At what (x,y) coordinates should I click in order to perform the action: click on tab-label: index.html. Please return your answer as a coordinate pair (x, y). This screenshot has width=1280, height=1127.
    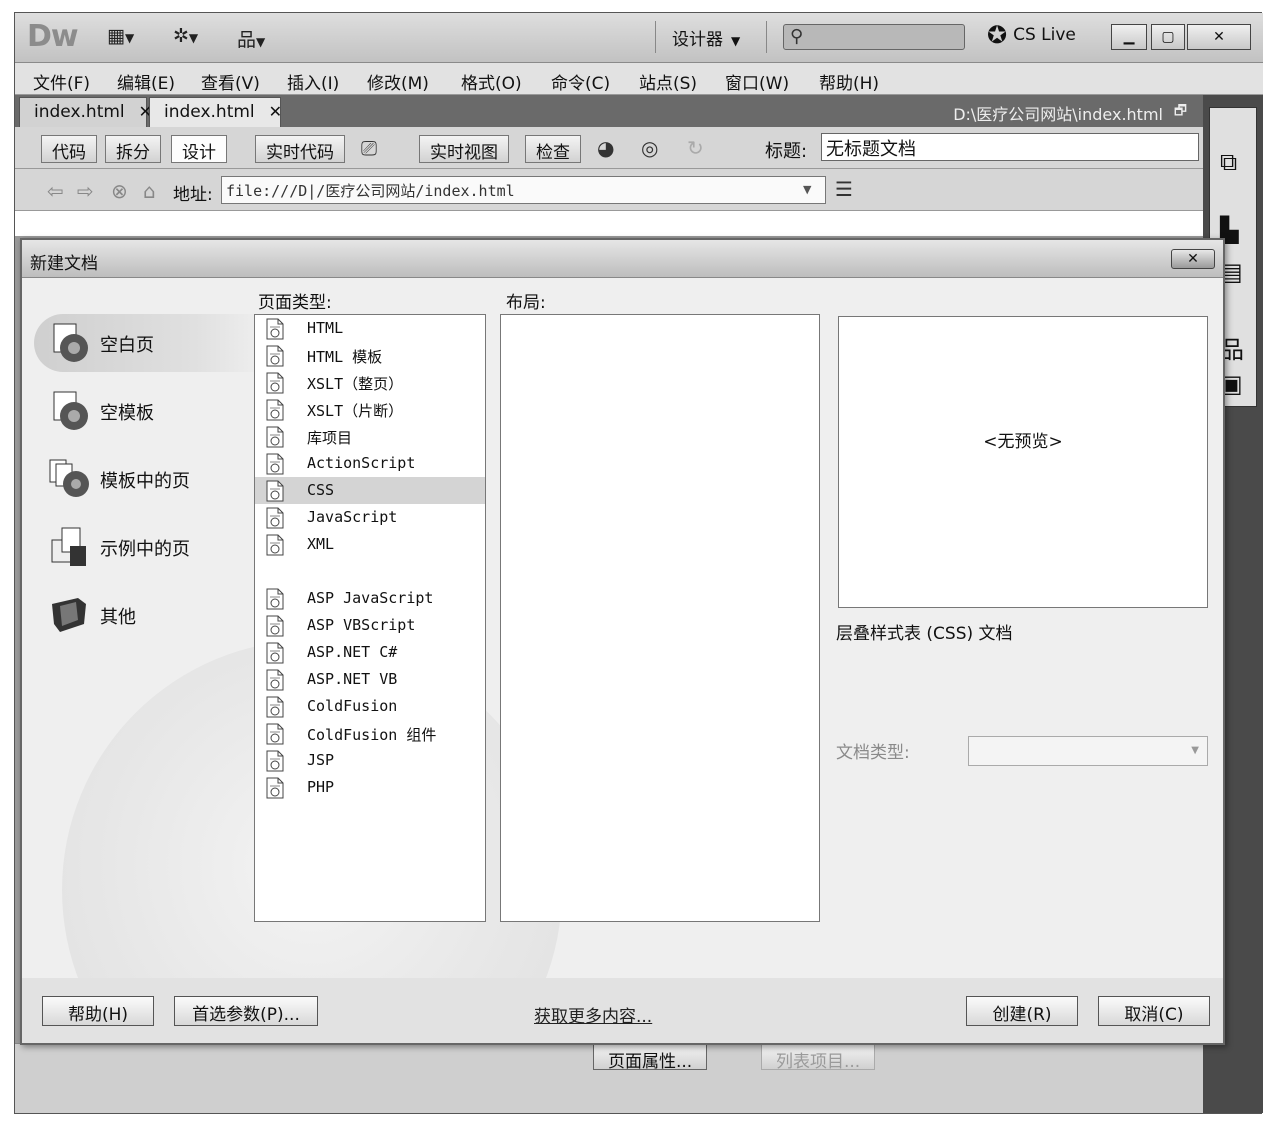
    Looking at the image, I should click on (79, 112).